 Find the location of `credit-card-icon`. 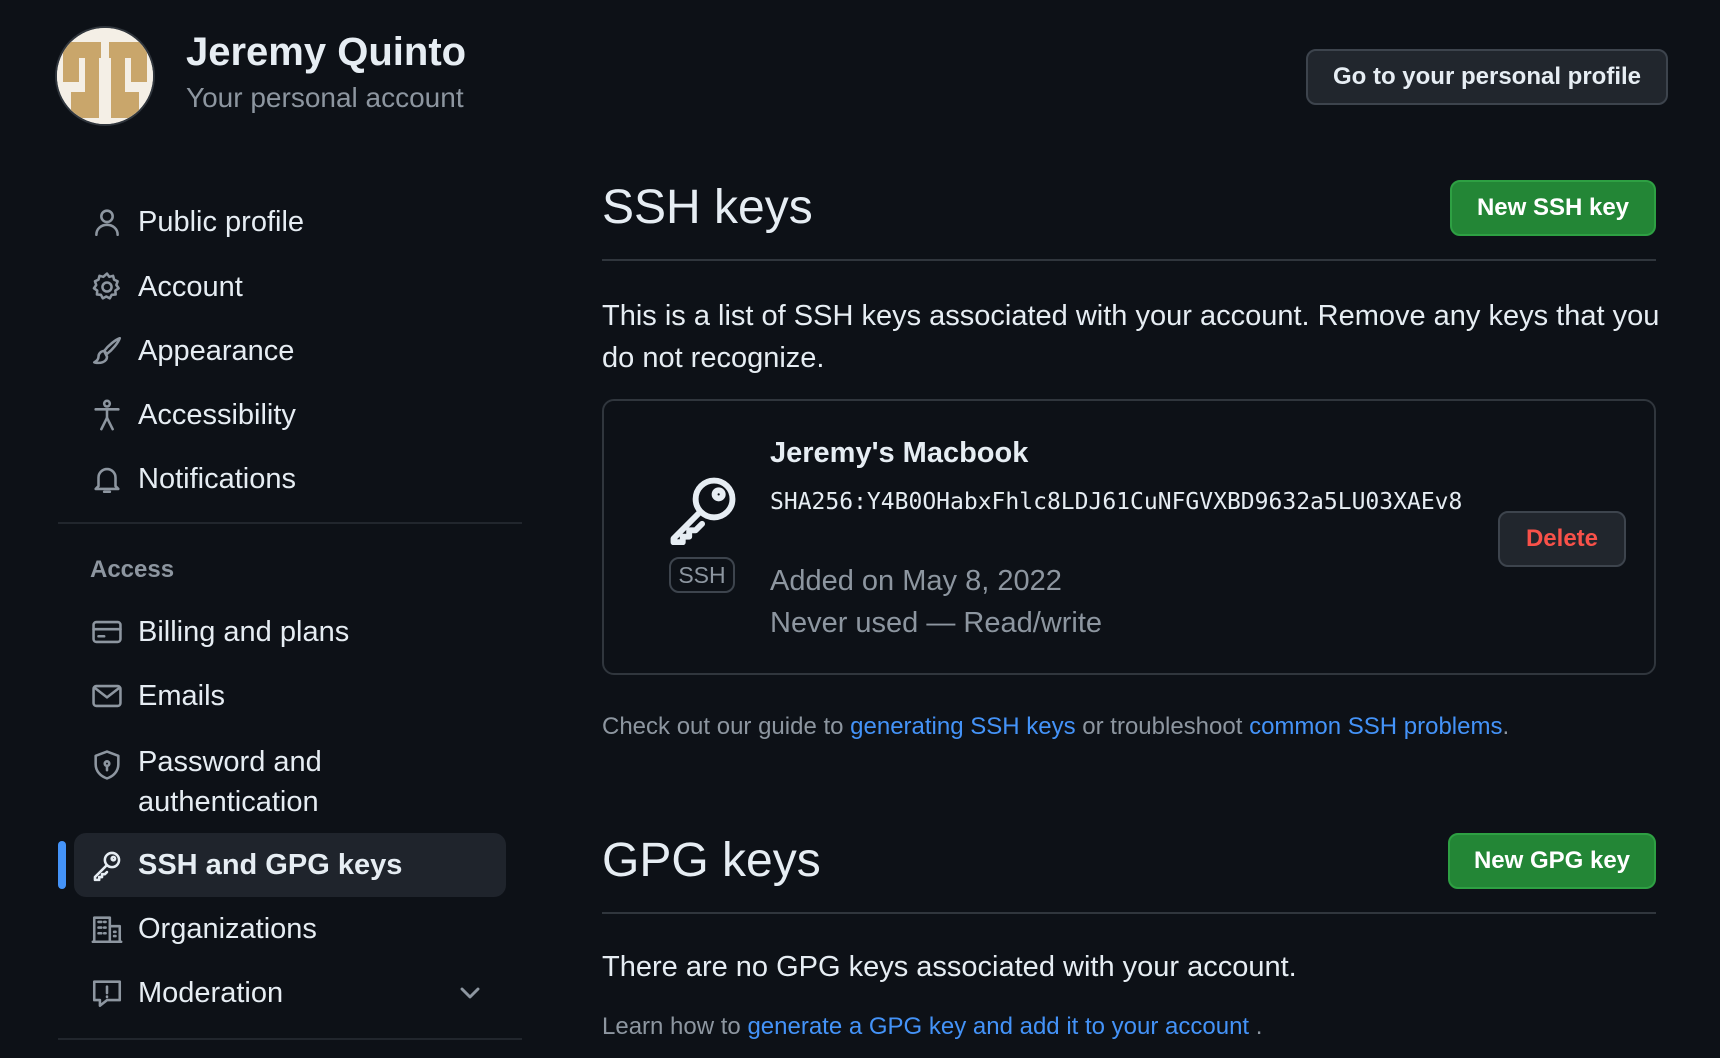

credit-card-icon is located at coordinates (107, 632).